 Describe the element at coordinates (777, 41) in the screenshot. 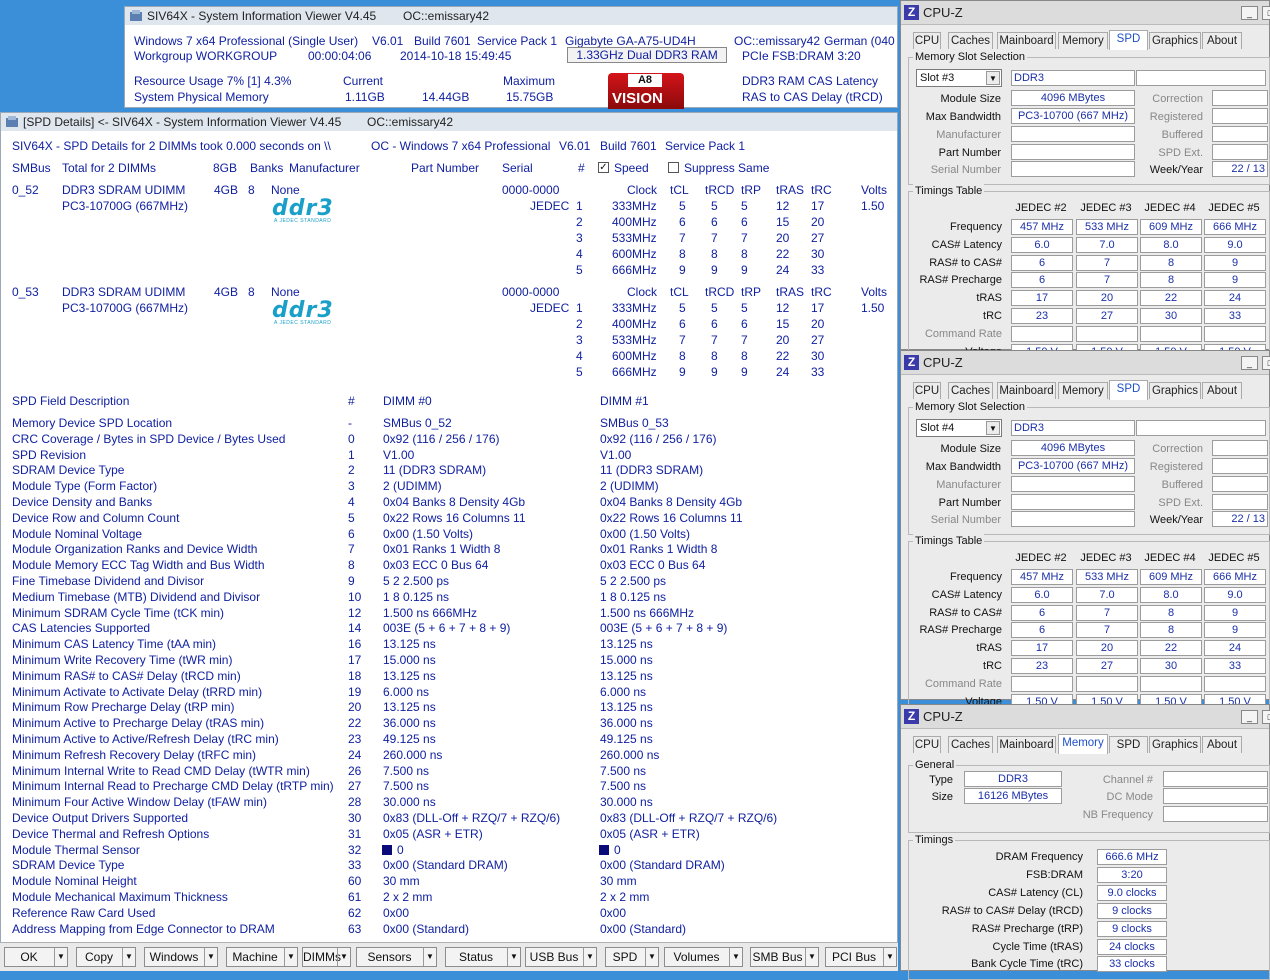

I see `host-name: OC::emissary42` at that location.